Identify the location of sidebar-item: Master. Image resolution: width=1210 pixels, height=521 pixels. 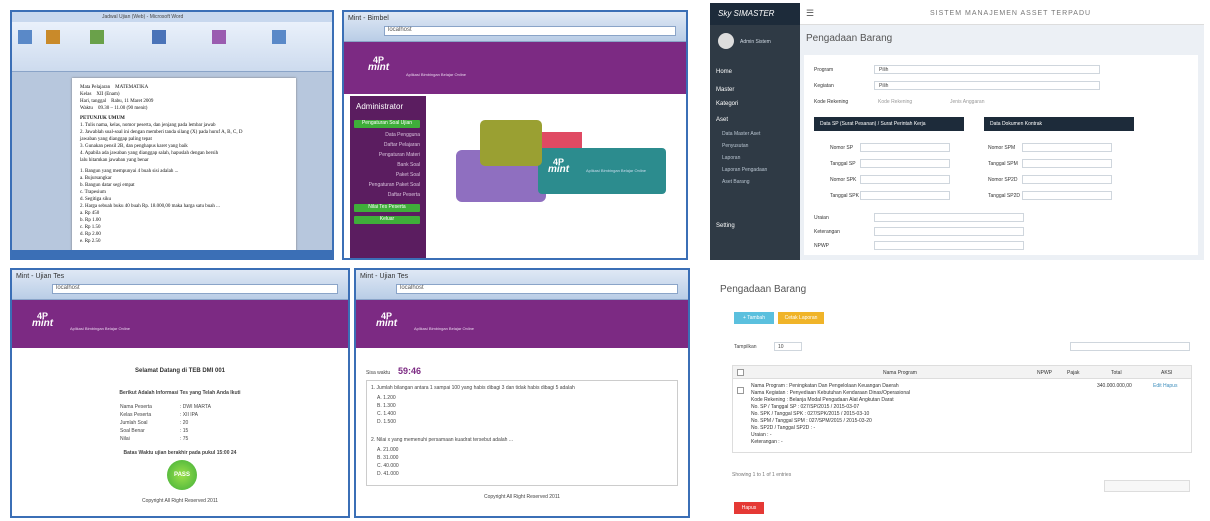
(725, 90).